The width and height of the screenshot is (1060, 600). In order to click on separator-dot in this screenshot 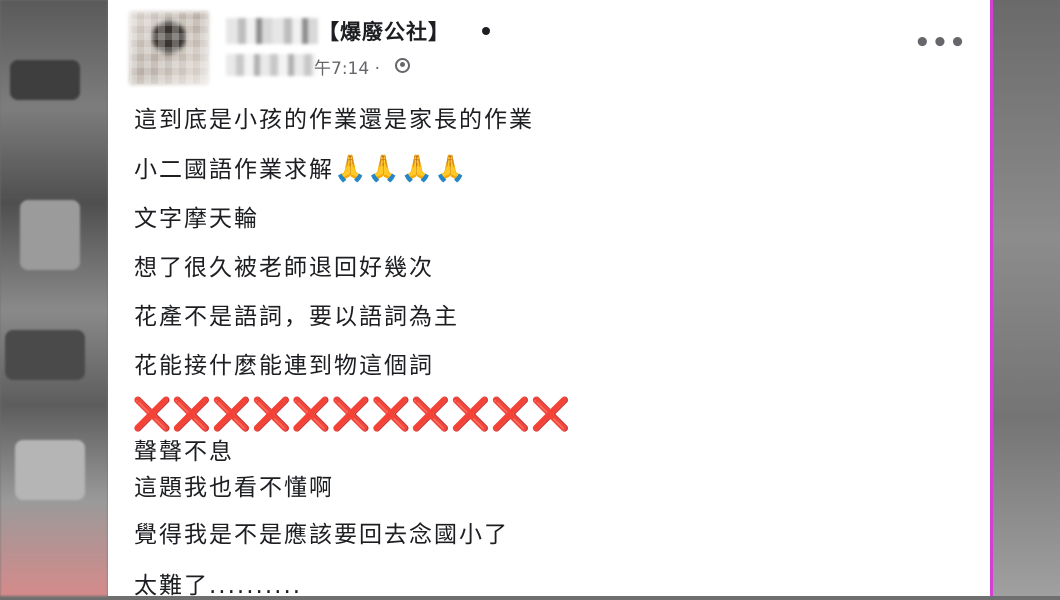, I will do `click(486, 31)`.